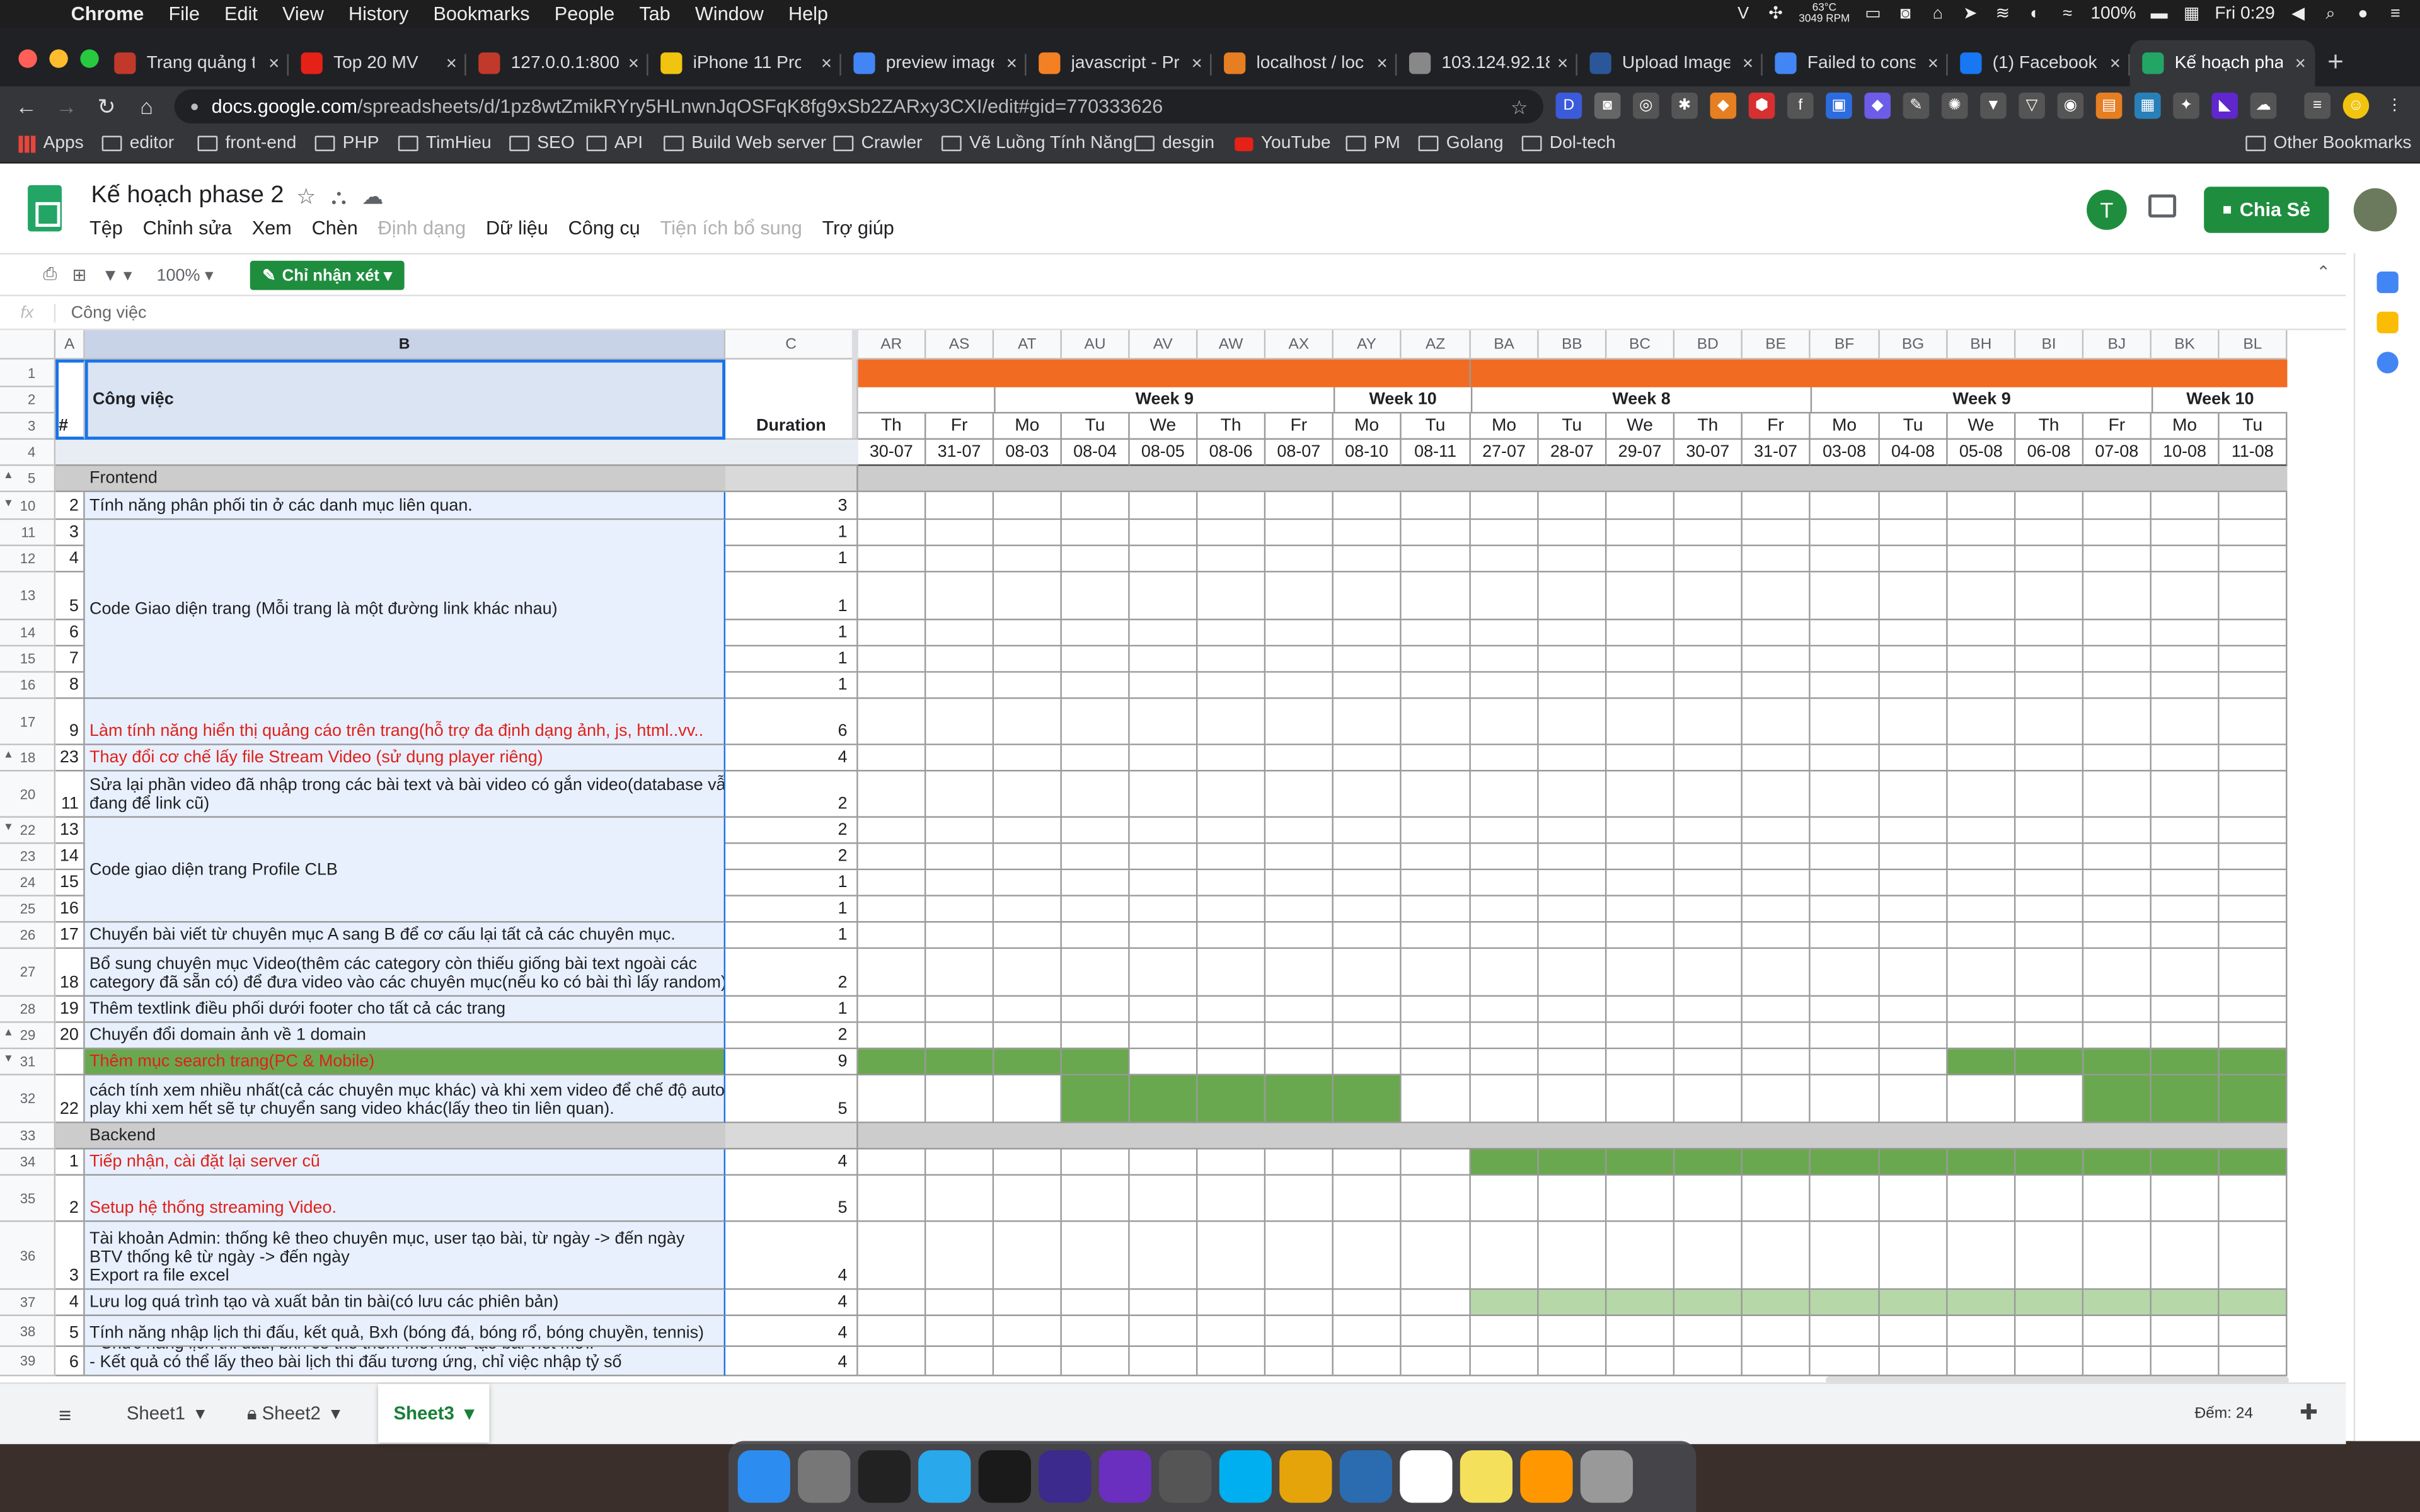 The width and height of the screenshot is (2420, 1512). What do you see at coordinates (2039, 63) in the screenshot?
I see `browser-tab: (1) Facebook ×` at bounding box center [2039, 63].